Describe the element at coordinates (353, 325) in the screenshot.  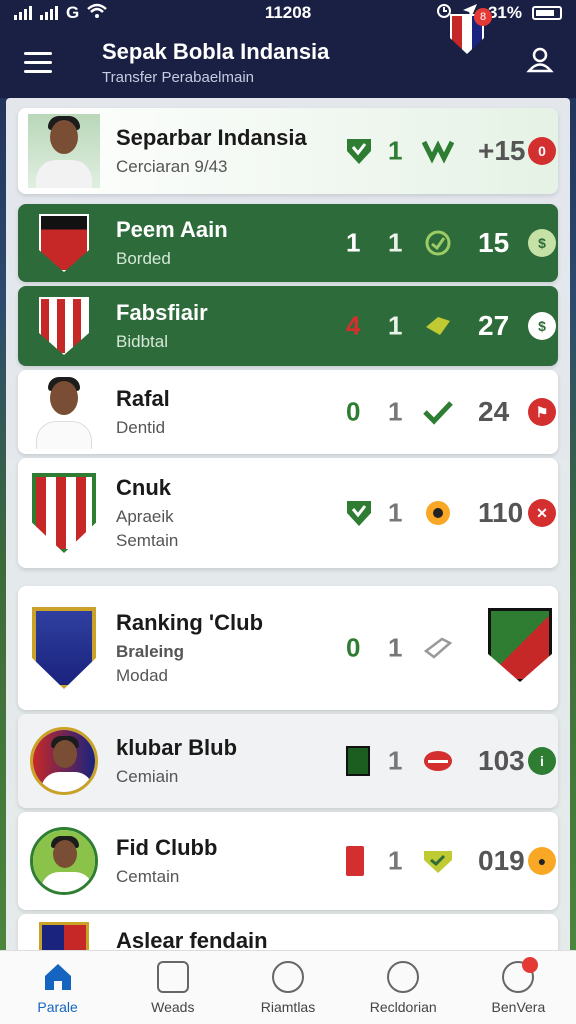
I see `item-stat-a: 4` at that location.